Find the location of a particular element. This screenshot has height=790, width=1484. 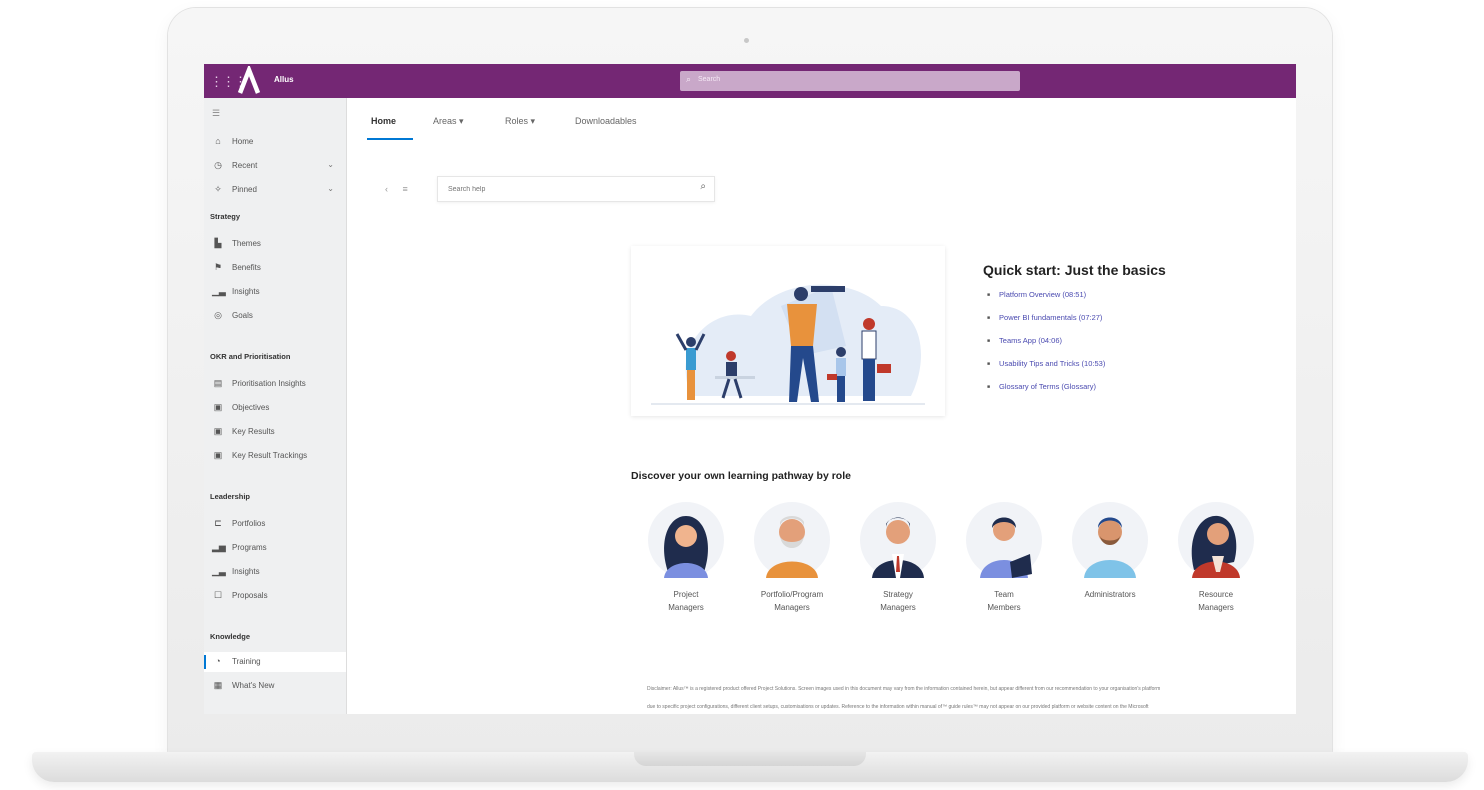

role-resource-managers: Resource Managers is located at coordinates (1216, 562).